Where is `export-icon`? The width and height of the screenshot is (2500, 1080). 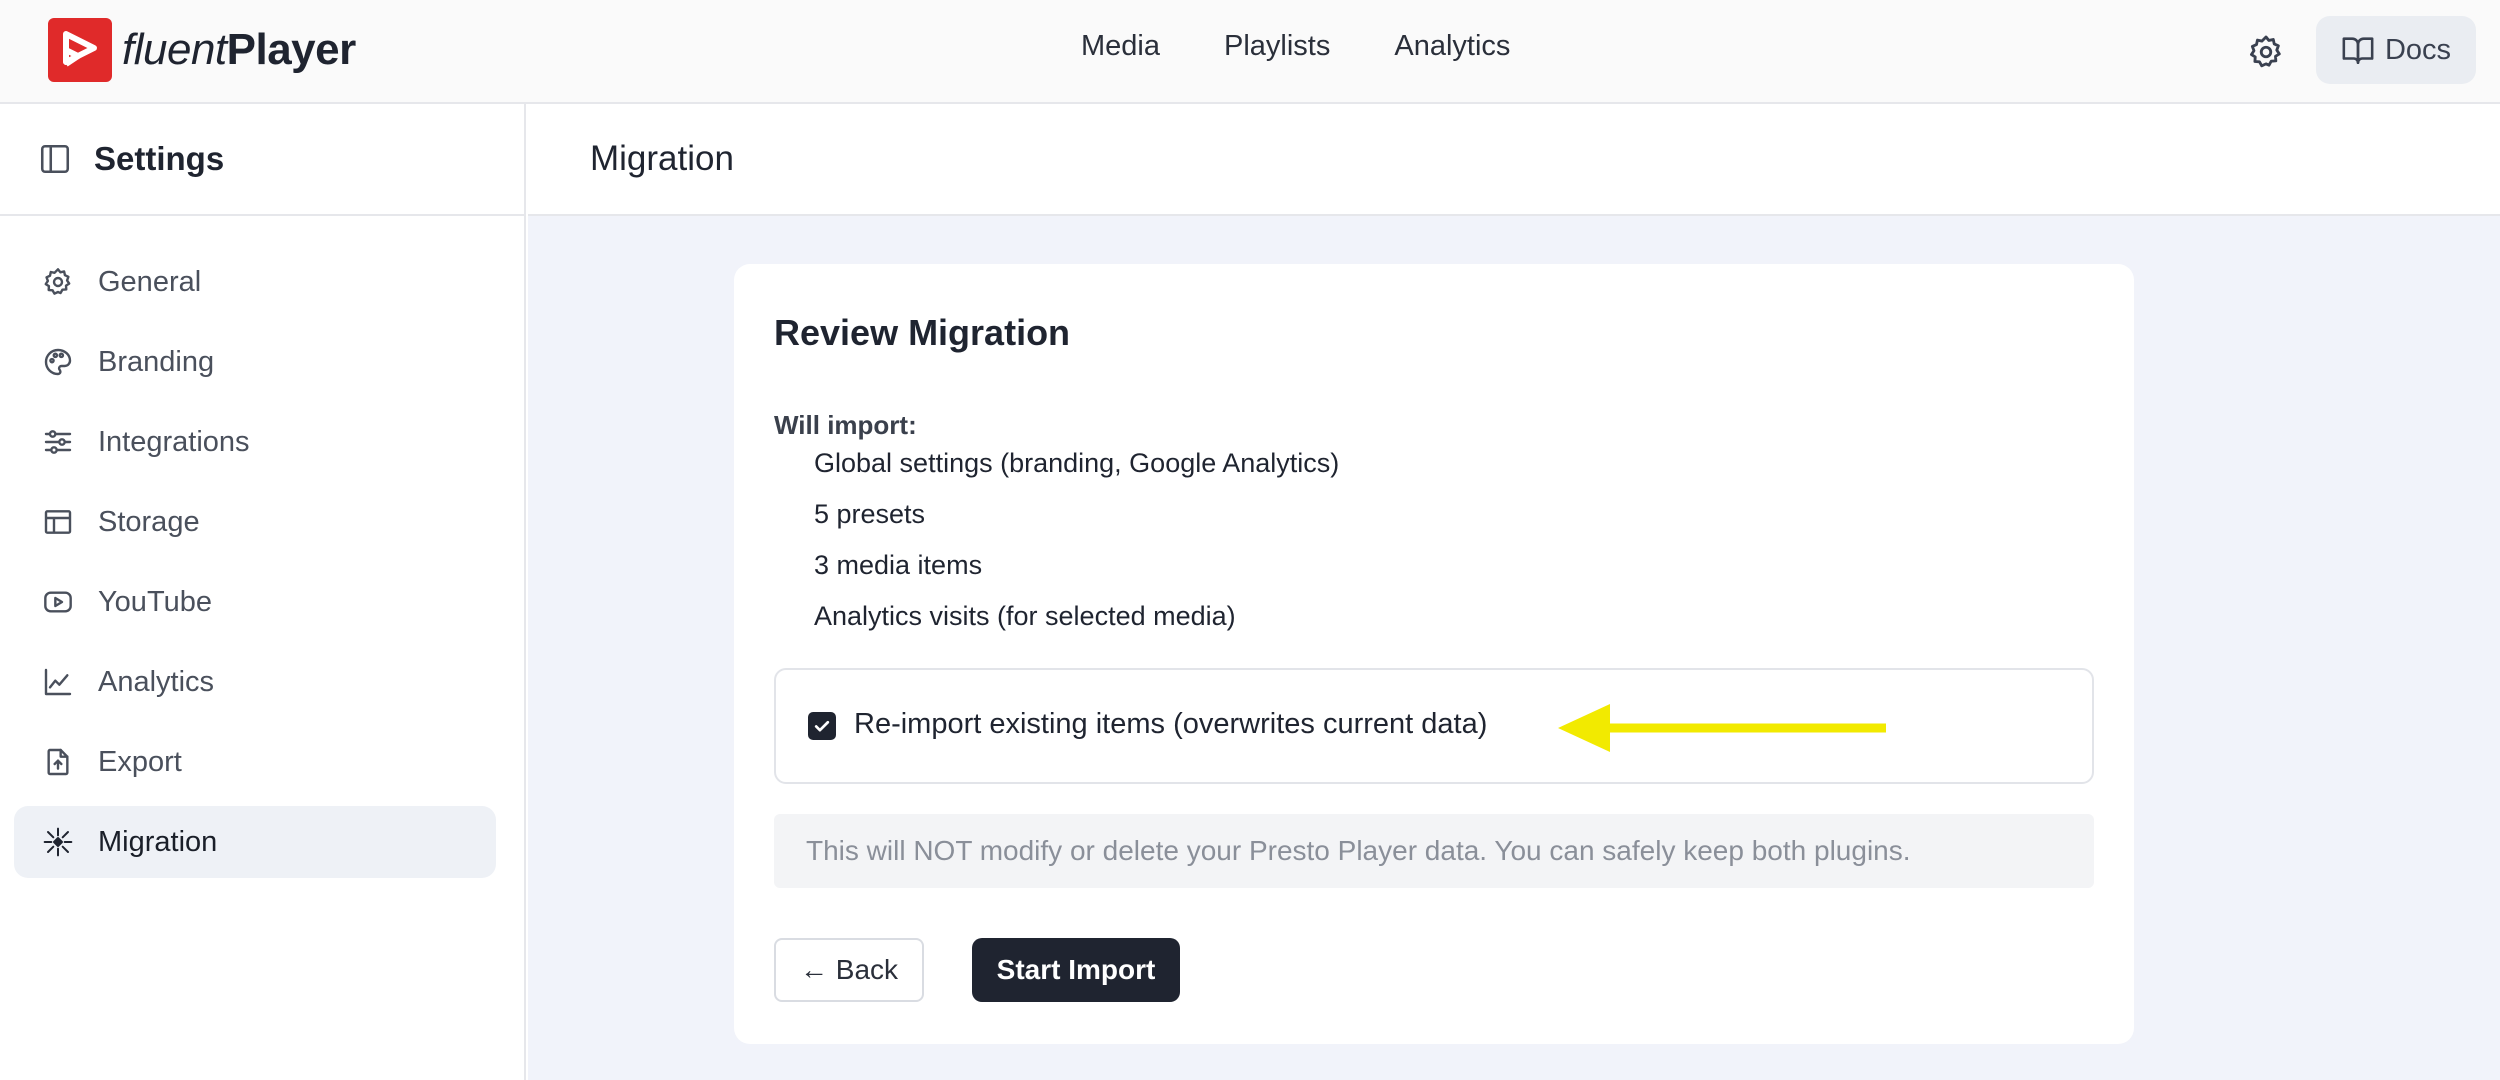 export-icon is located at coordinates (58, 762).